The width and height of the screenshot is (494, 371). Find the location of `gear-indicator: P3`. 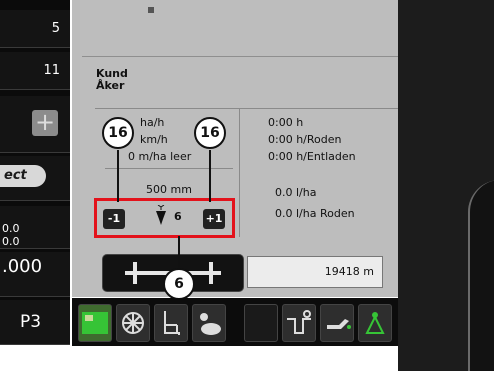

gear-indicator: P3 is located at coordinates (31, 322).